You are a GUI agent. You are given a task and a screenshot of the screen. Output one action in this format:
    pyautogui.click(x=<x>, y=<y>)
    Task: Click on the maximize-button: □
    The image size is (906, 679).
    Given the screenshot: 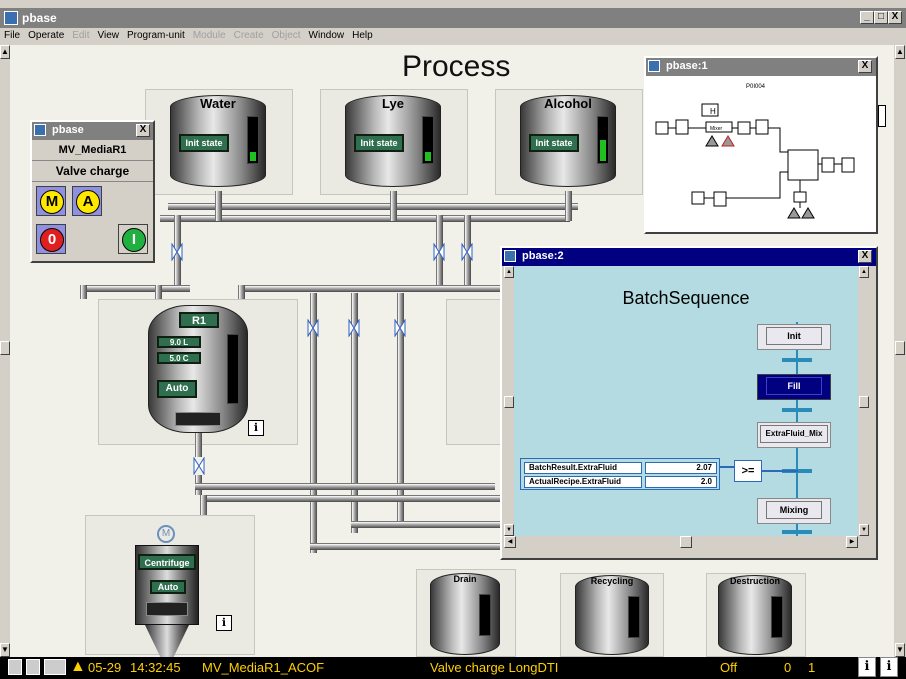 What is the action you would take?
    pyautogui.click(x=881, y=17)
    